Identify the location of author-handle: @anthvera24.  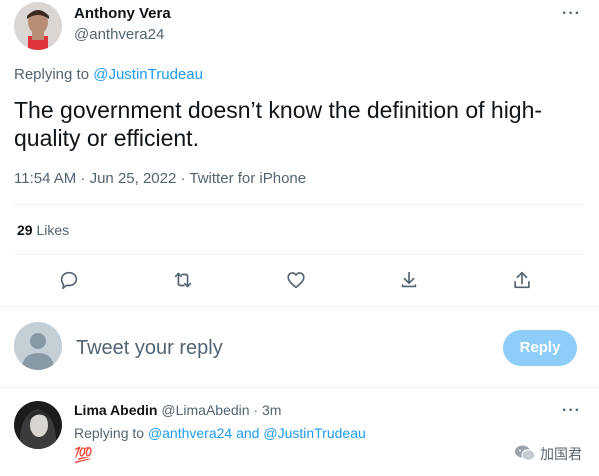
(119, 34).